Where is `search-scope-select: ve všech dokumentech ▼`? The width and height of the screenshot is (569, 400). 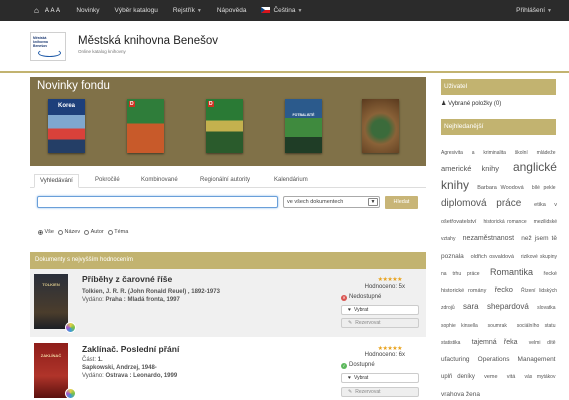 search-scope-select: ve všech dokumentech ▼ is located at coordinates (331, 202).